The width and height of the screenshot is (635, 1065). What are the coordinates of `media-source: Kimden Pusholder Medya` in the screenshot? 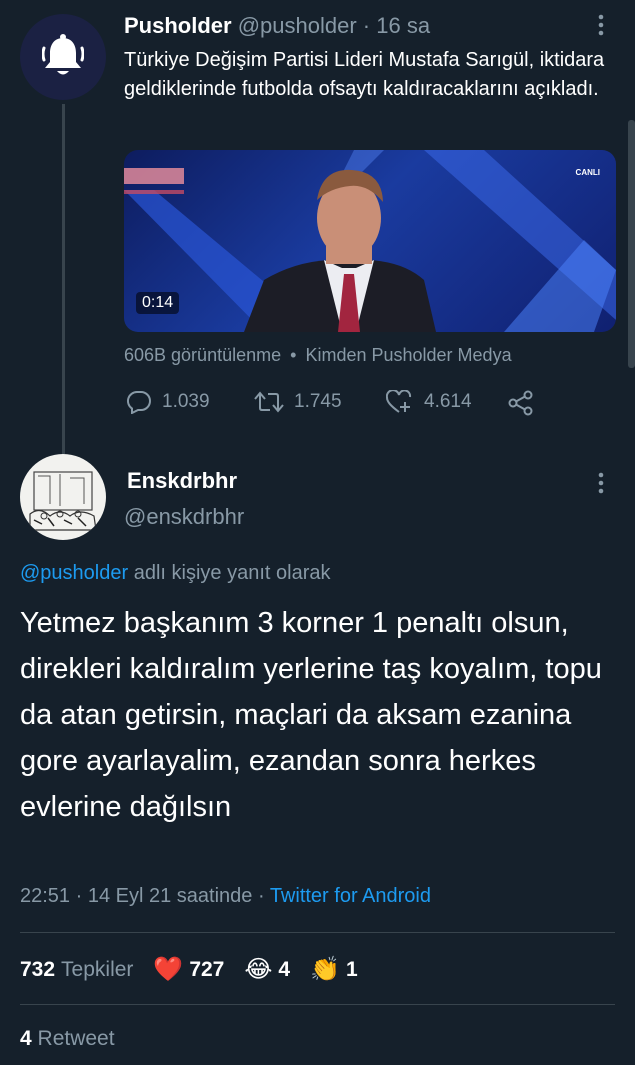 It's located at (408, 355).